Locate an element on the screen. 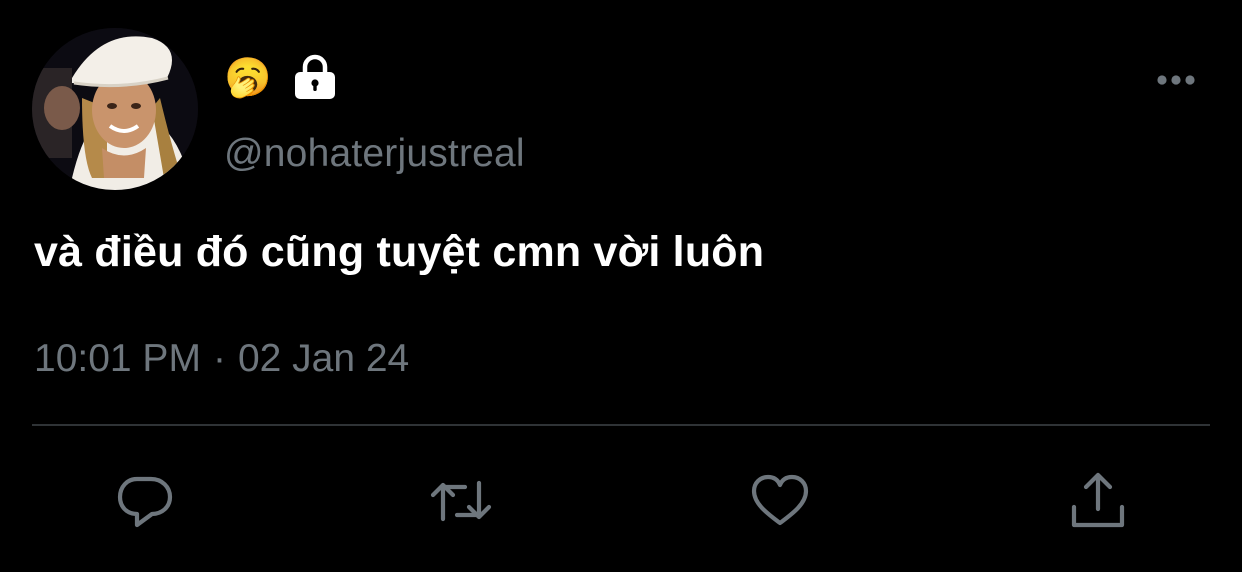 The height and width of the screenshot is (572, 1242). like-button is located at coordinates (780, 501).